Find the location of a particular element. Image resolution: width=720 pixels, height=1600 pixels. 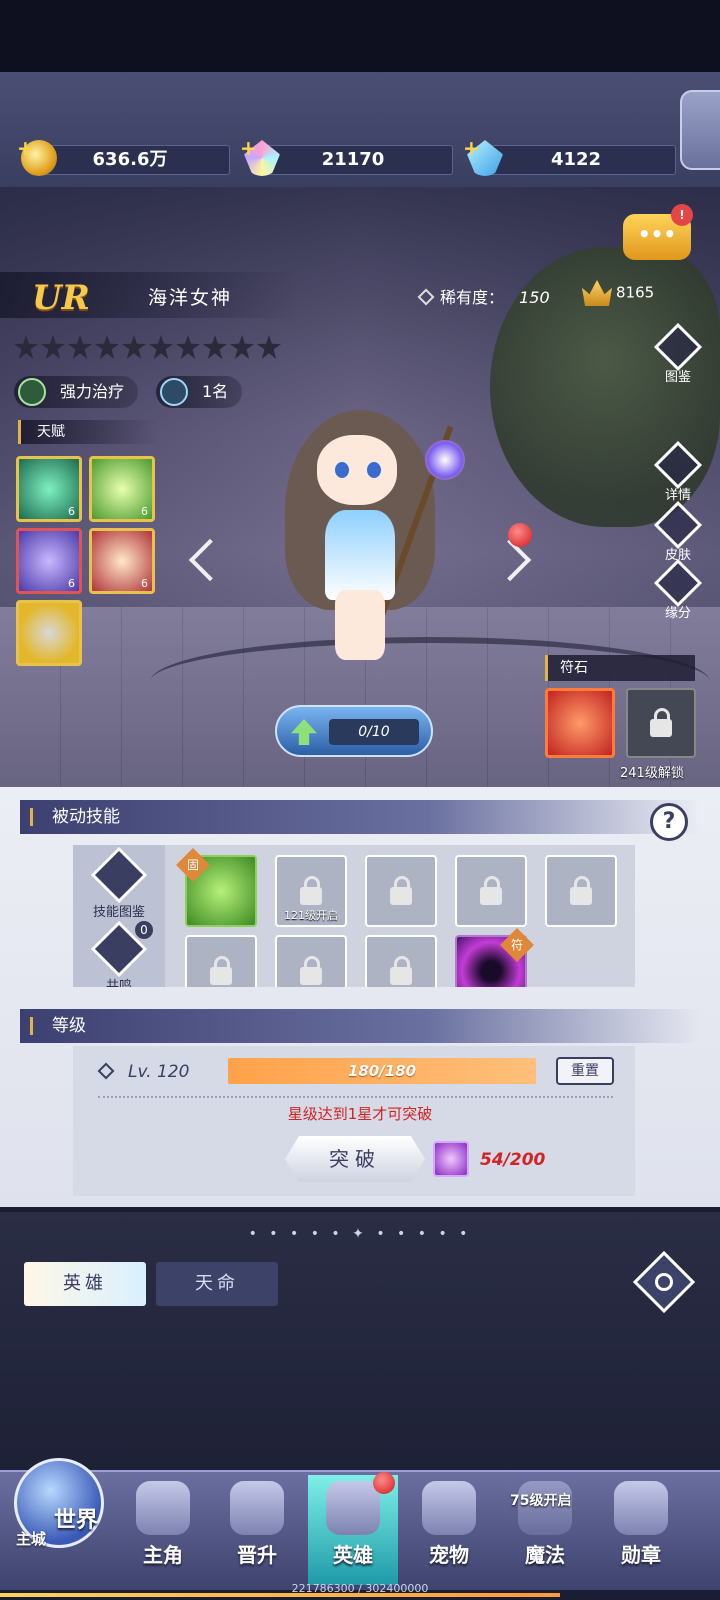

power-info: 8165 is located at coordinates (618, 293).